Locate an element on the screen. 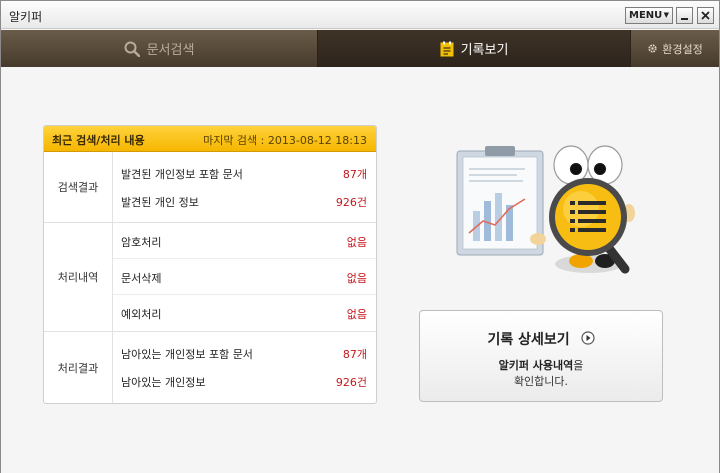 Image resolution: width=720 pixels, height=473 pixels. mascot-character is located at coordinates (582, 209).